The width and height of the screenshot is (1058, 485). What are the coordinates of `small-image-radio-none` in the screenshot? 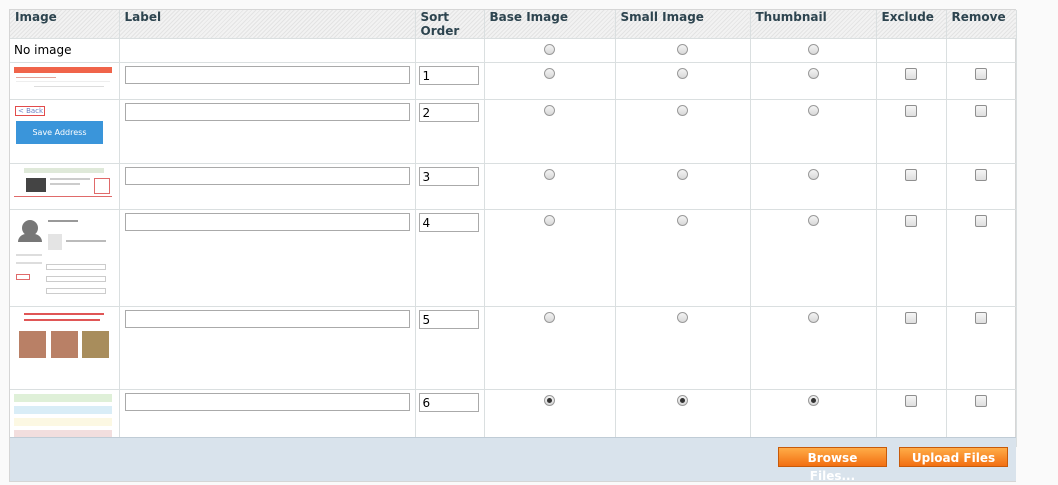 It's located at (682, 49).